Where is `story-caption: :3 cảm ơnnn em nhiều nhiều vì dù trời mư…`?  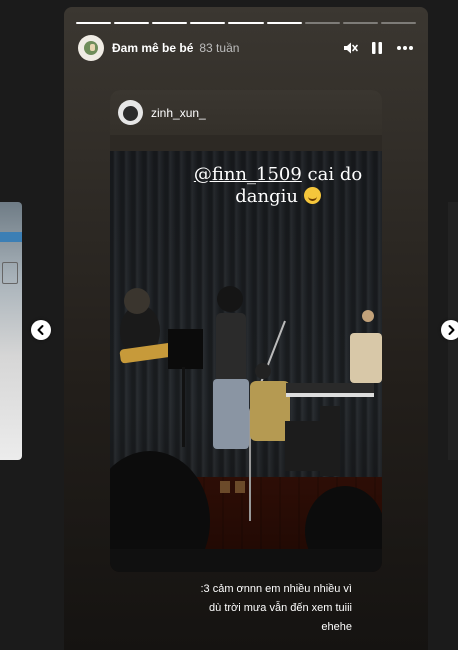 story-caption: :3 cảm ơnnn em nhiều nhiều vì dù trời mư… is located at coordinates (276, 608).